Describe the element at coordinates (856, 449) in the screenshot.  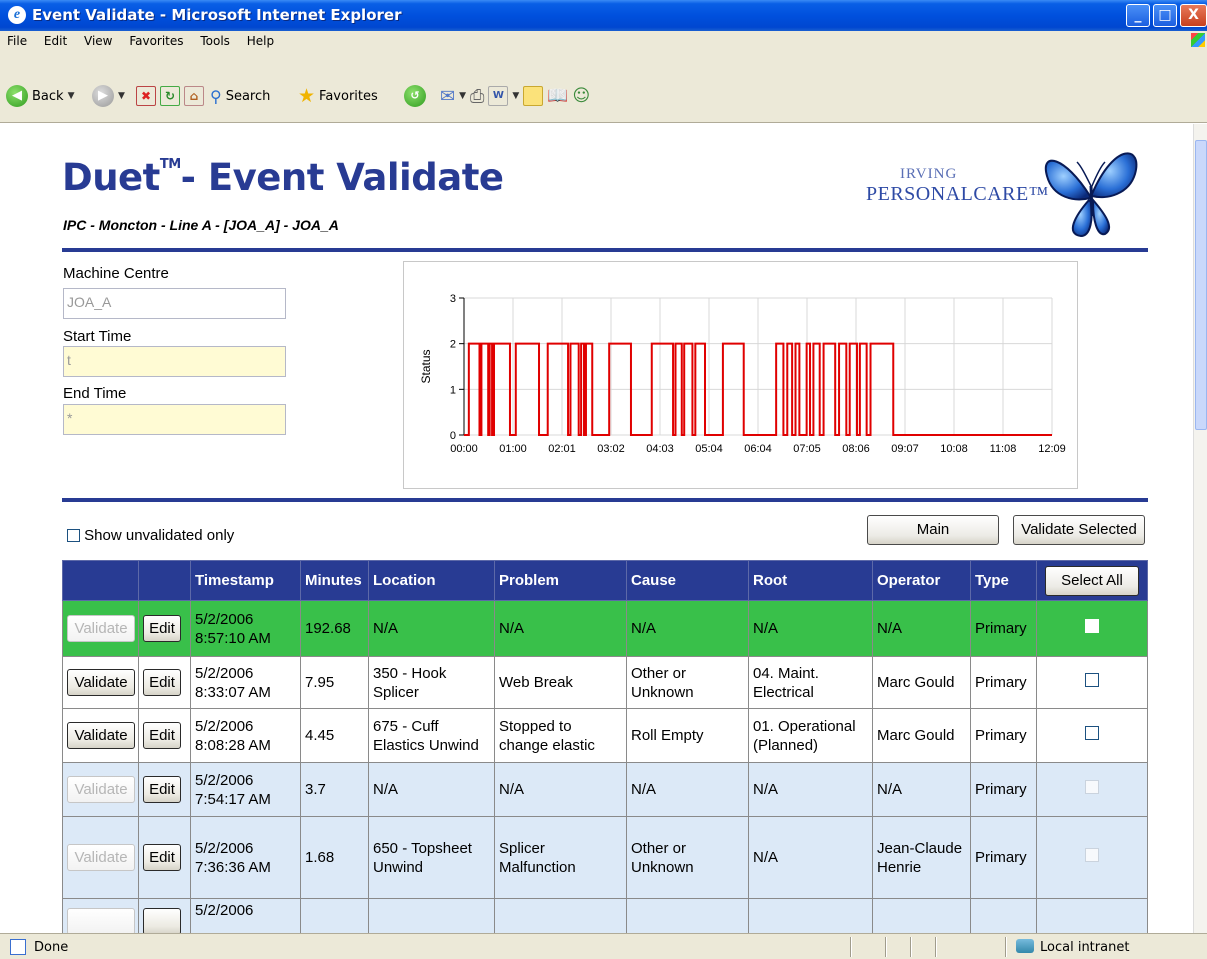
I see `x-tick-label: 08:06` at that location.